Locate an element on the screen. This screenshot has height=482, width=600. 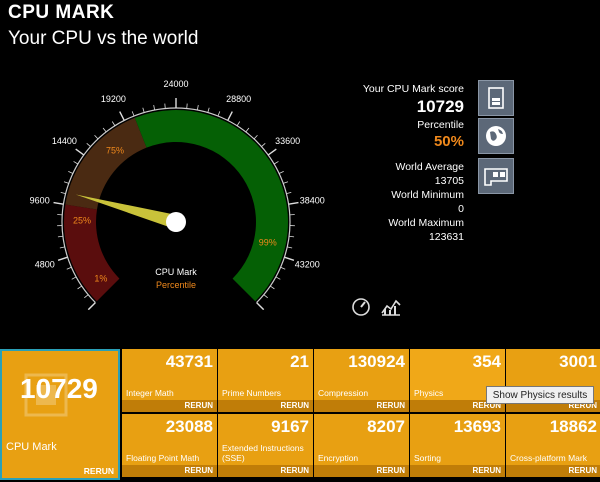
tile-label: Cross-platform Mark is located at coordinates (548, 458).